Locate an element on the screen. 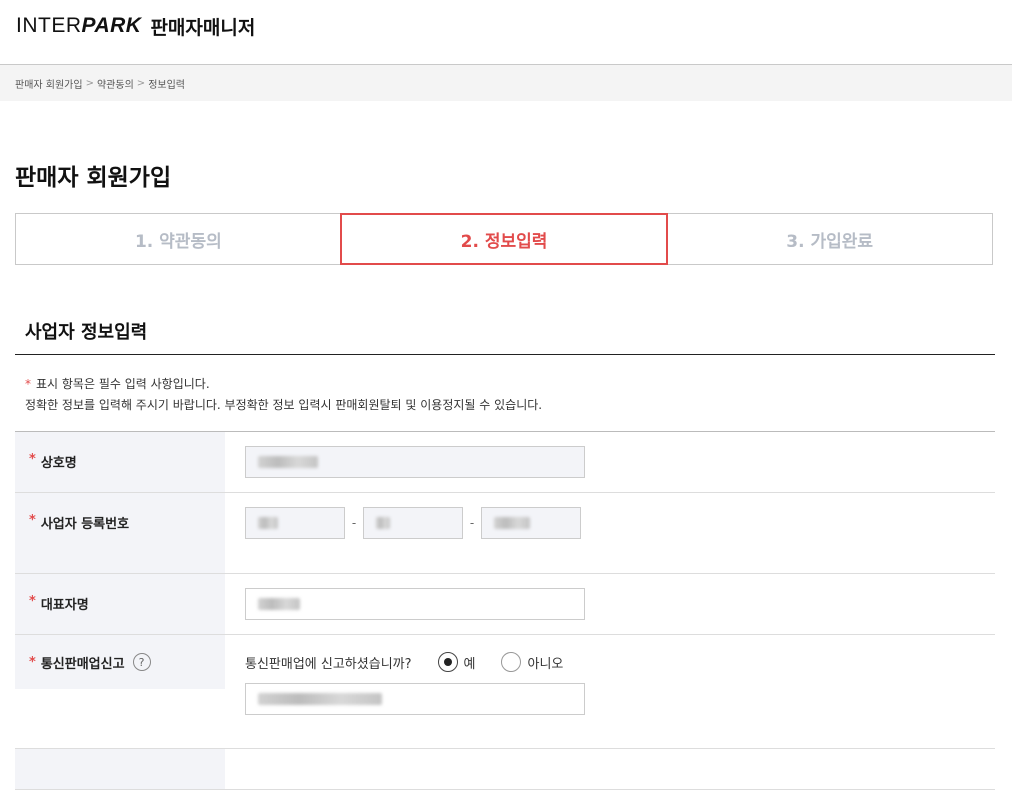 This screenshot has height=790, width=1012. breadcrumb-item: 판매자 회원가입 is located at coordinates (49, 83).